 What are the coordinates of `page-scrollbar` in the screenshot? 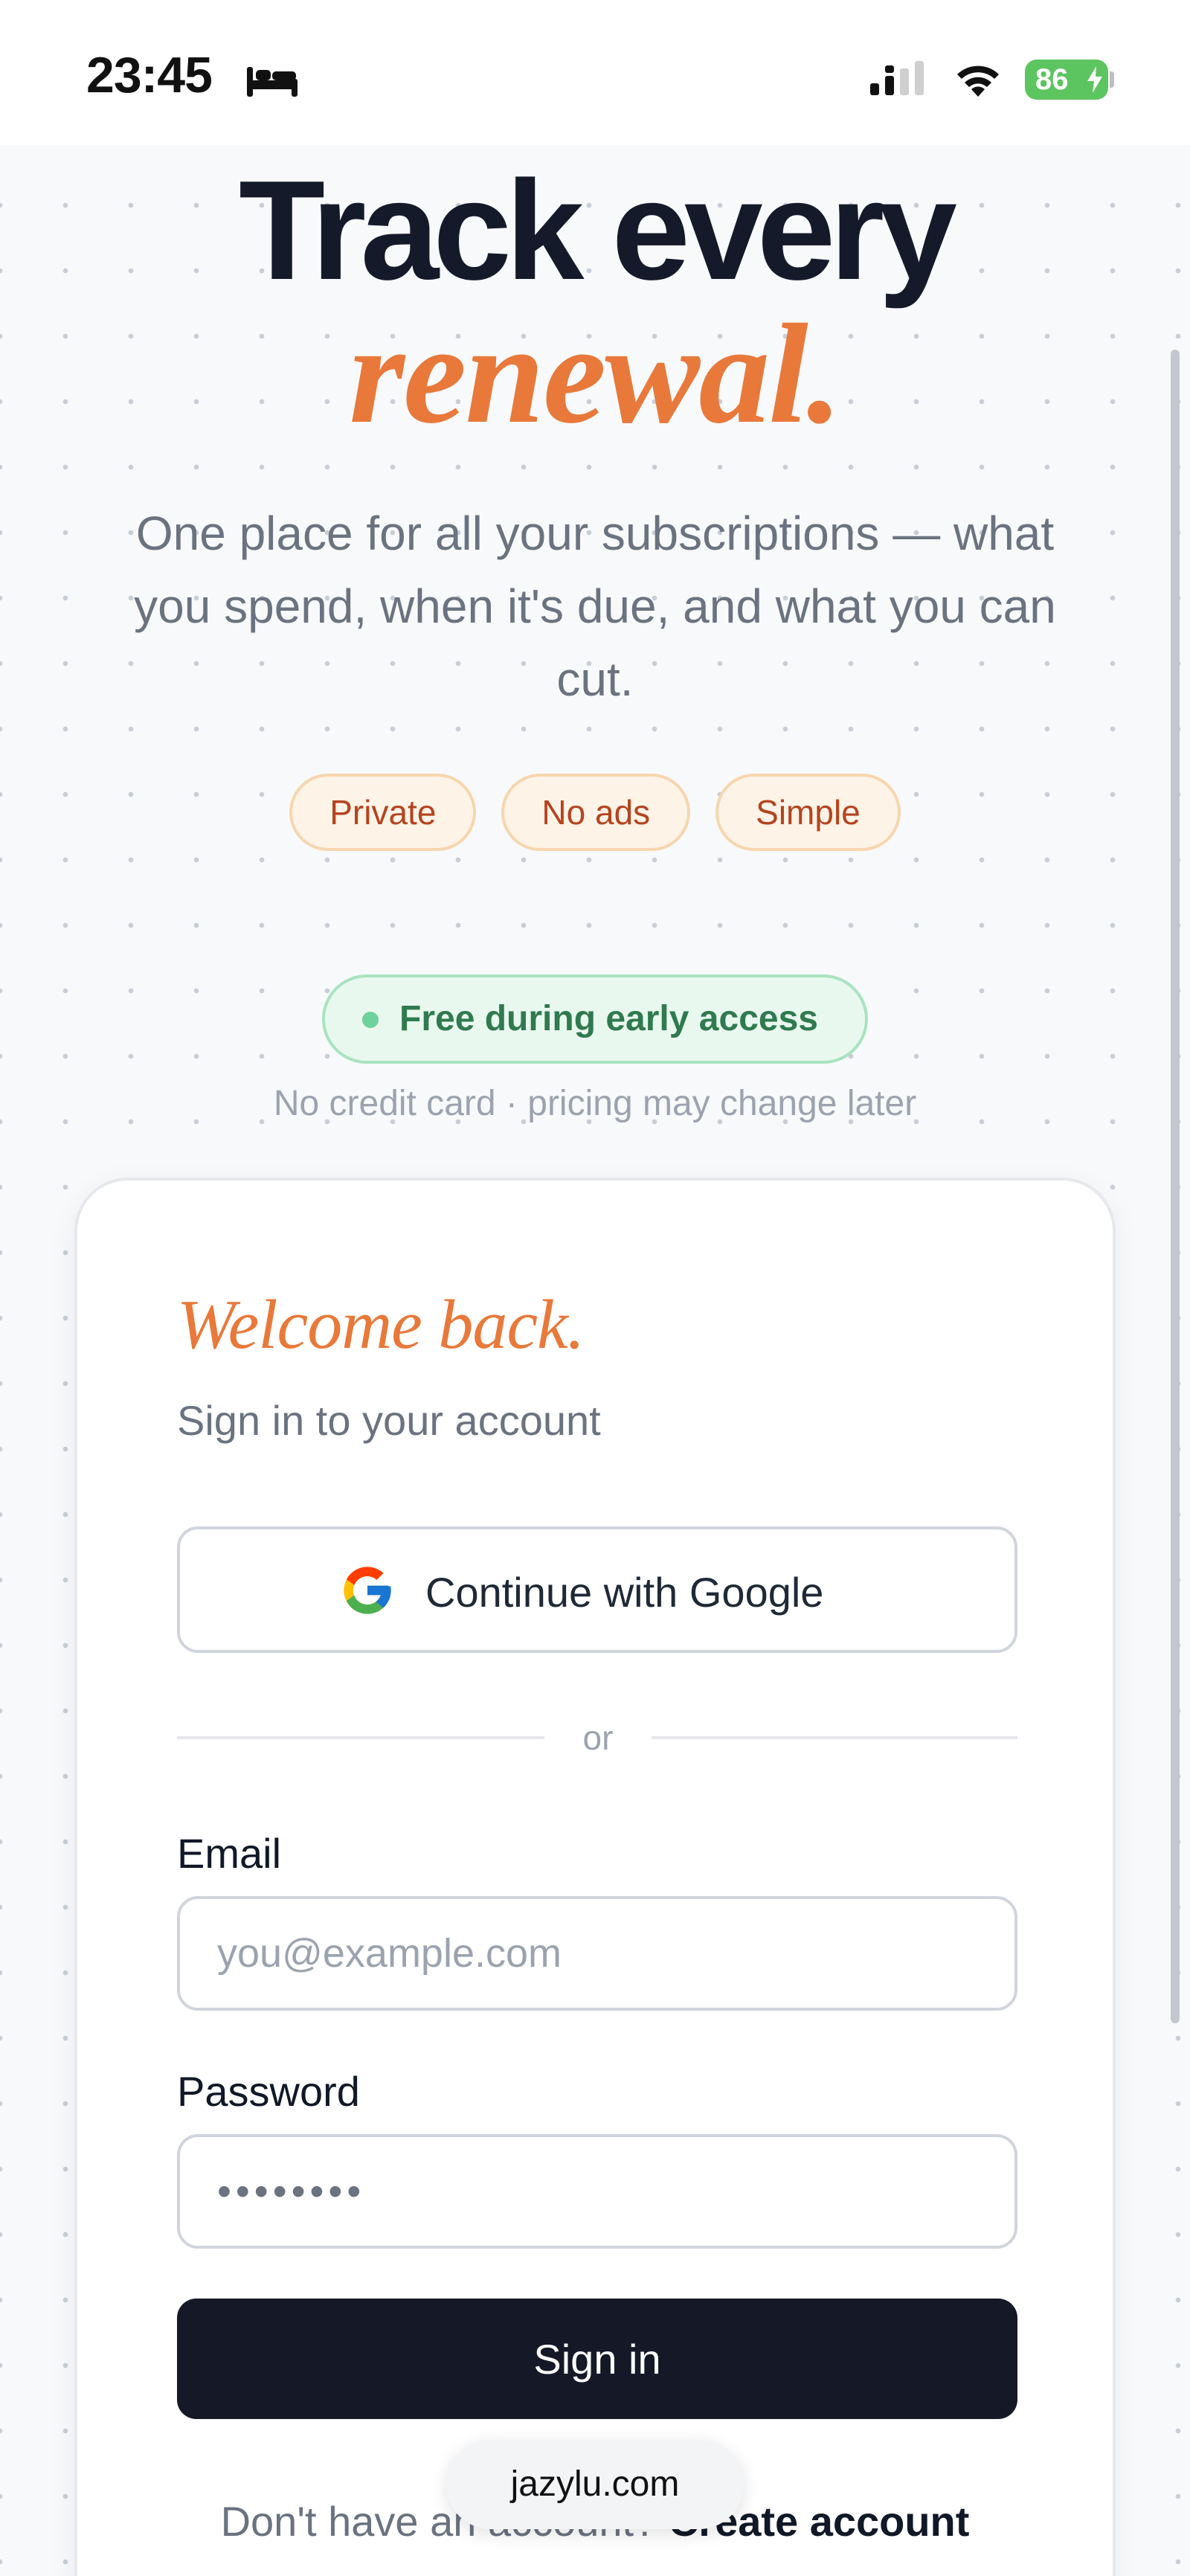 It's located at (1176, 1186).